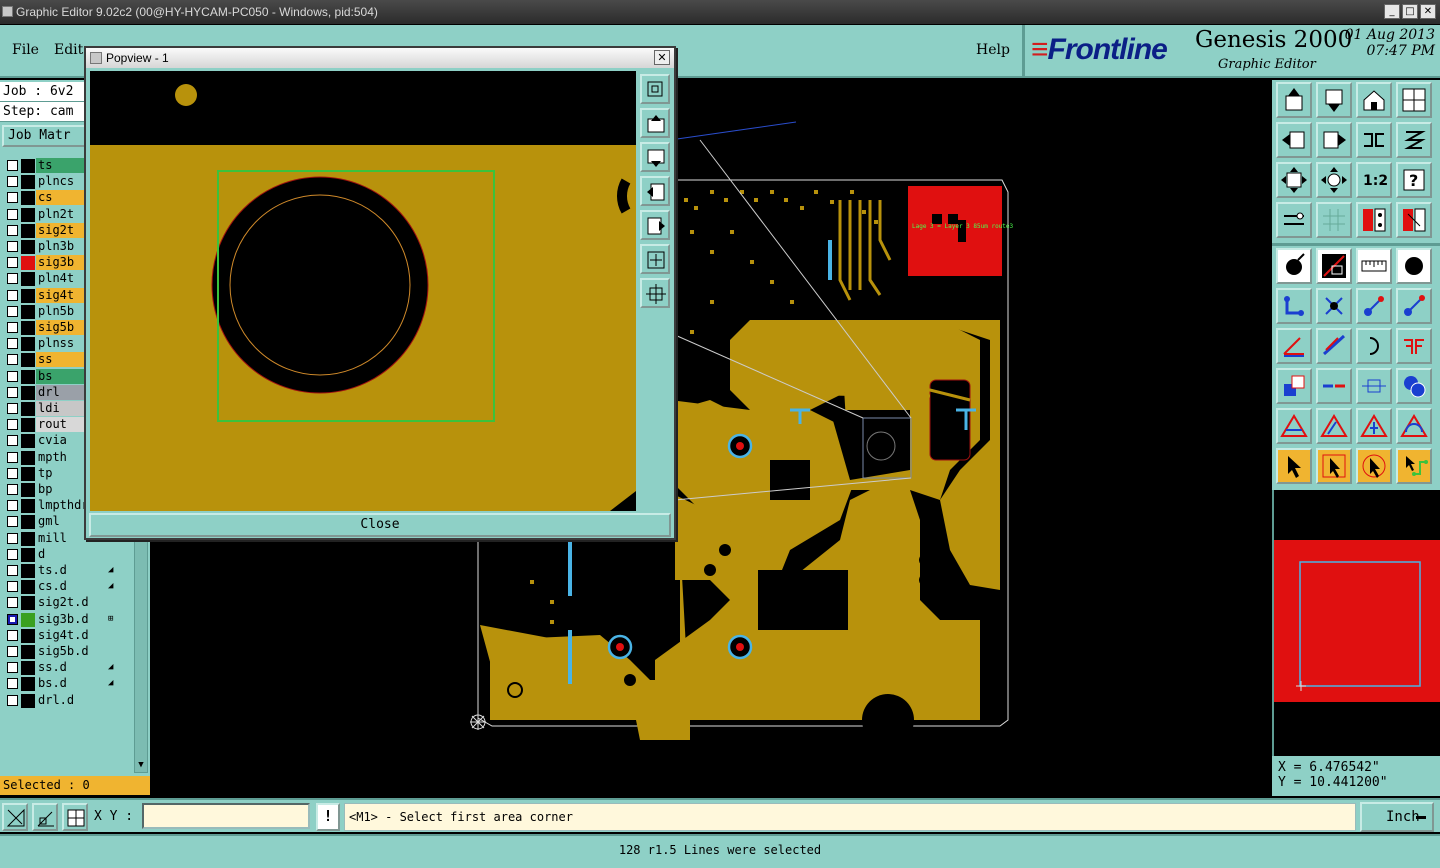  Describe the element at coordinates (1294, 466) in the screenshot. I see `select-tool-button` at that location.